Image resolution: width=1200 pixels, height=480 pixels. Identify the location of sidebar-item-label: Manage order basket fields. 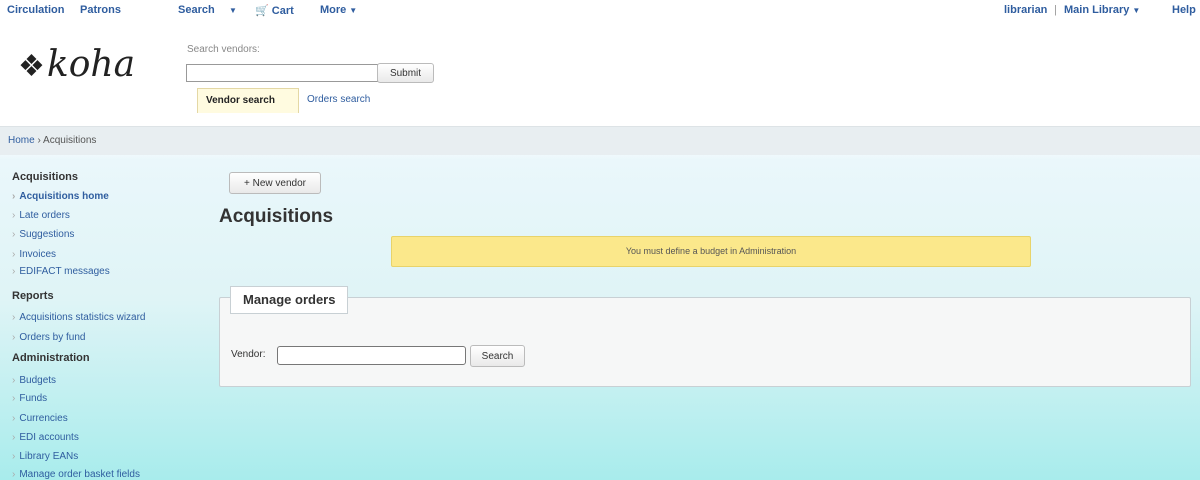
(79, 474).